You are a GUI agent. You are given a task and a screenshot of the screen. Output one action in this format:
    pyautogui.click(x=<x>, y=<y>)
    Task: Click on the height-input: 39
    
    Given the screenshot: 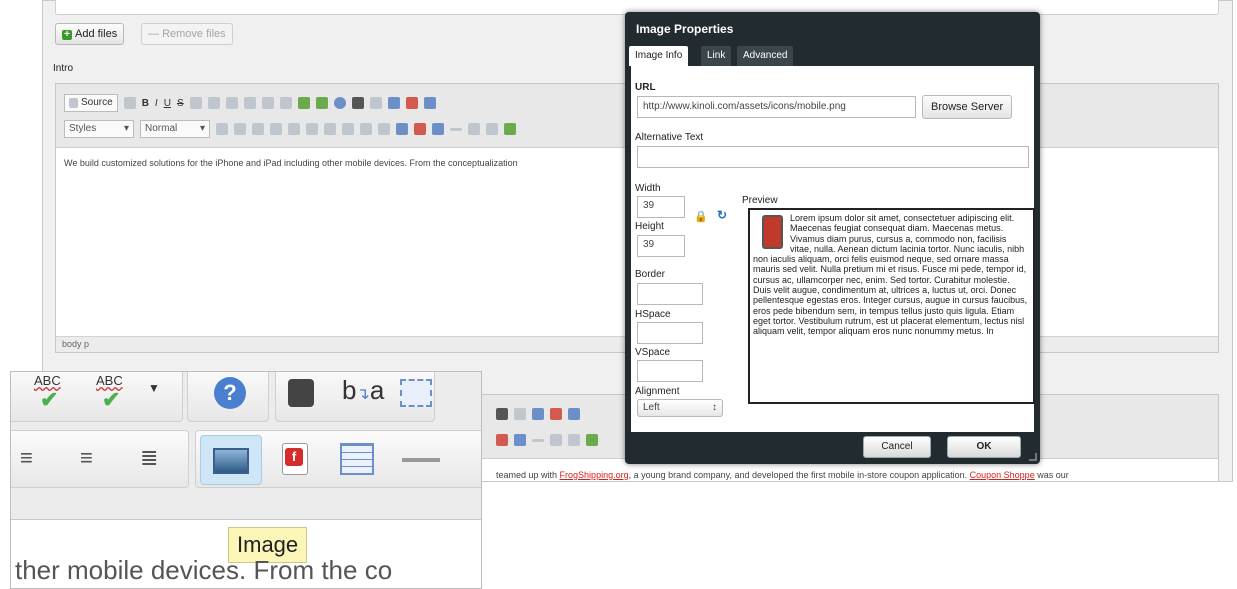 What is the action you would take?
    pyautogui.click(x=661, y=246)
    